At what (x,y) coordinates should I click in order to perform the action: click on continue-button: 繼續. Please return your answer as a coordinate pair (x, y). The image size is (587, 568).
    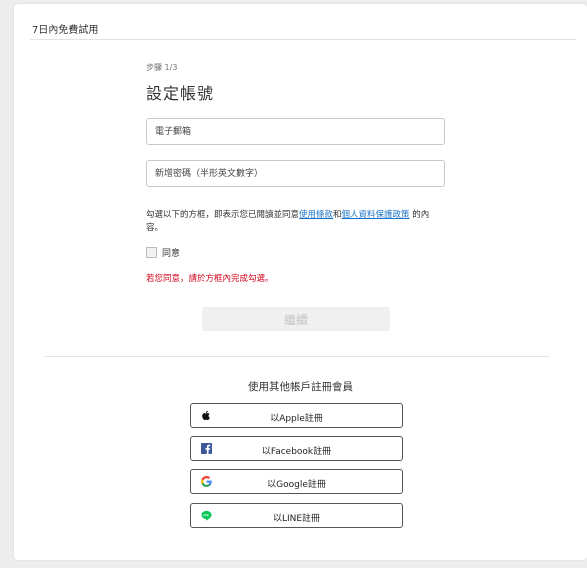
    Looking at the image, I should click on (296, 319).